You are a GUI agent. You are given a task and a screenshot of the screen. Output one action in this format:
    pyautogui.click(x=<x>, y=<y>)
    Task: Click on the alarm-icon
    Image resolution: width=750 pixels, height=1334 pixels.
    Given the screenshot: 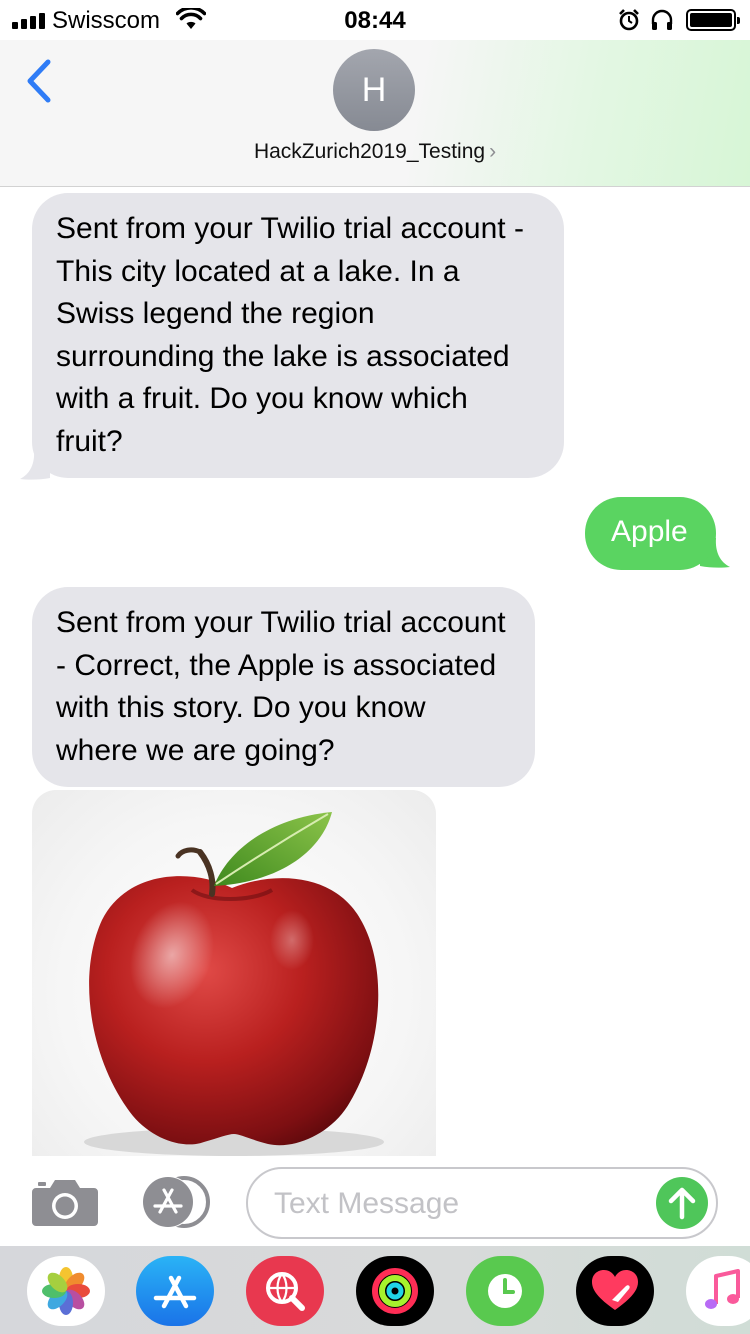 What is the action you would take?
    pyautogui.click(x=629, y=20)
    